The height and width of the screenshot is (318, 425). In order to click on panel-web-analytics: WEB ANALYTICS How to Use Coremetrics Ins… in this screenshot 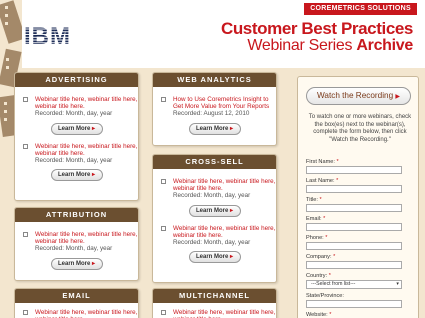, I will do `click(214, 109)`.